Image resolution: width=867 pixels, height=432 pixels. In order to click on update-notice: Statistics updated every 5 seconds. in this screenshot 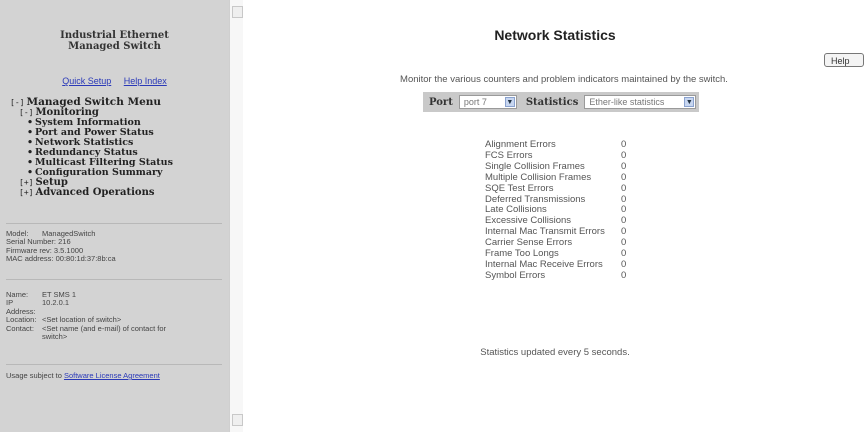, I will do `click(555, 352)`.